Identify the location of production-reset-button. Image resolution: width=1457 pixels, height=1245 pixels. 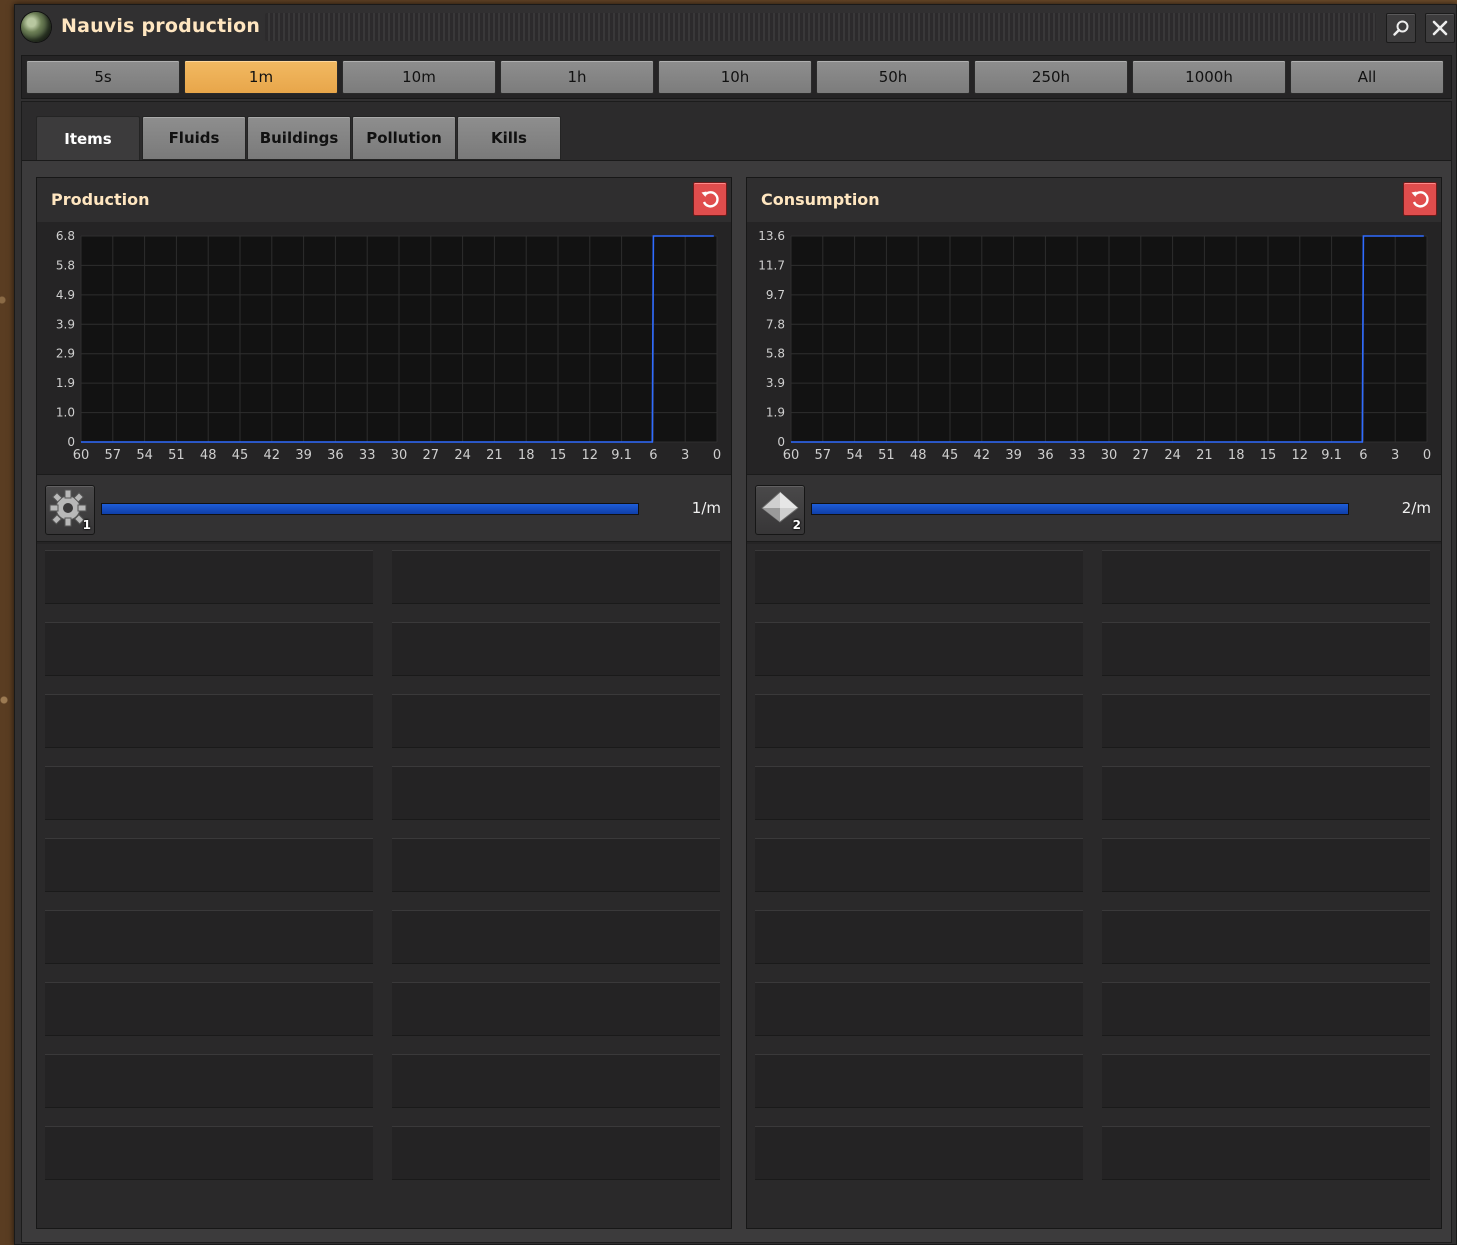
(710, 199).